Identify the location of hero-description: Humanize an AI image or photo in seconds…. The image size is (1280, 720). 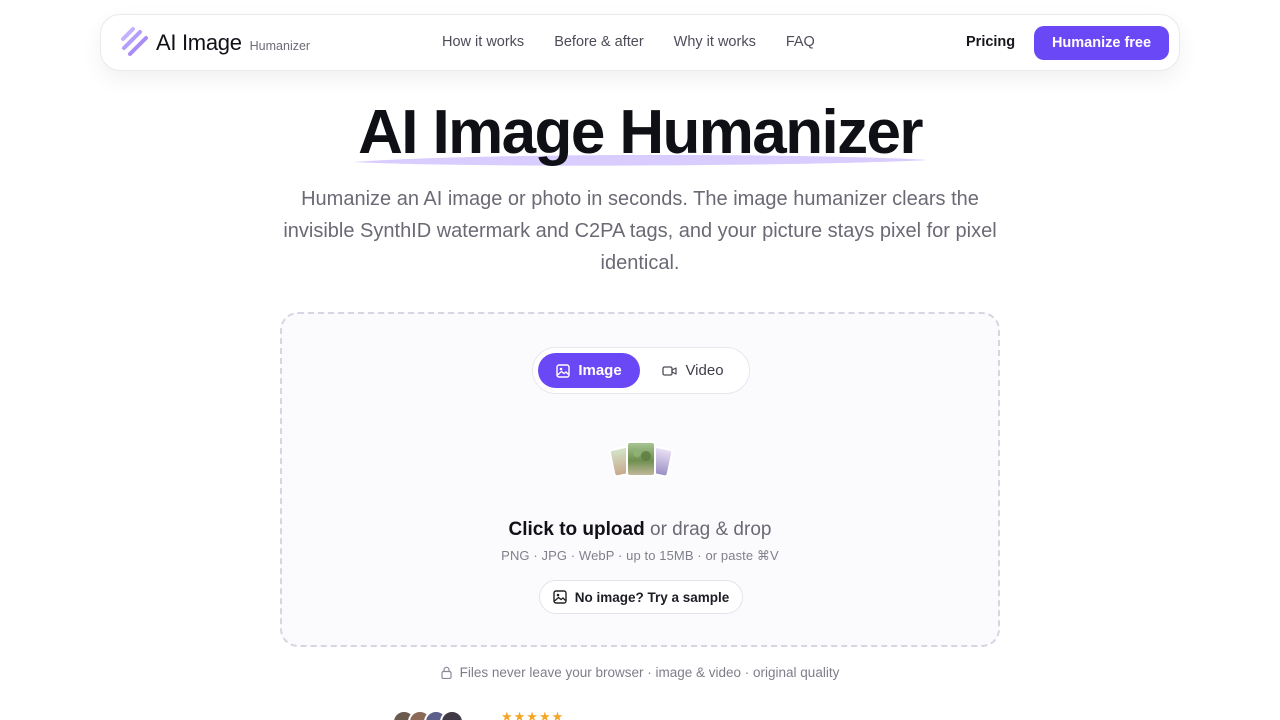
(640, 231).